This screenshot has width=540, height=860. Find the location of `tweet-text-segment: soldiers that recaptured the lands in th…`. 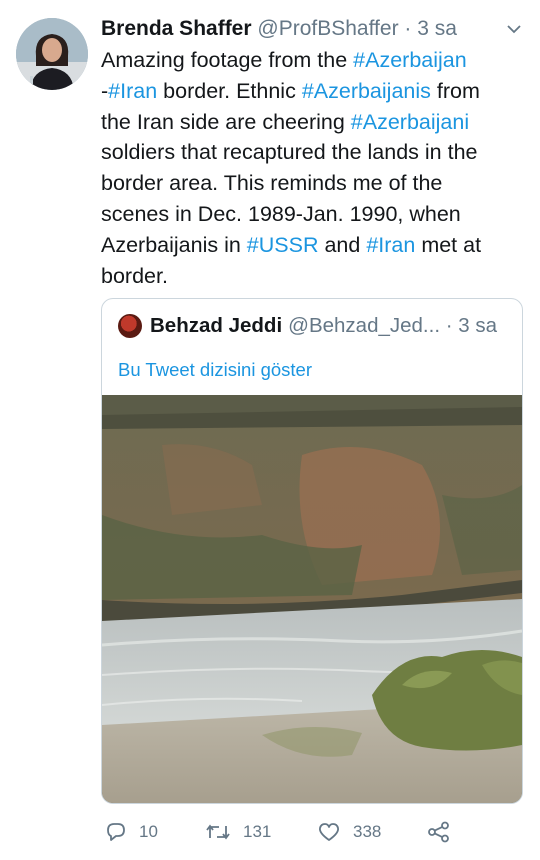

tweet-text-segment: soldiers that recaptured the lands in th… is located at coordinates (289, 152).